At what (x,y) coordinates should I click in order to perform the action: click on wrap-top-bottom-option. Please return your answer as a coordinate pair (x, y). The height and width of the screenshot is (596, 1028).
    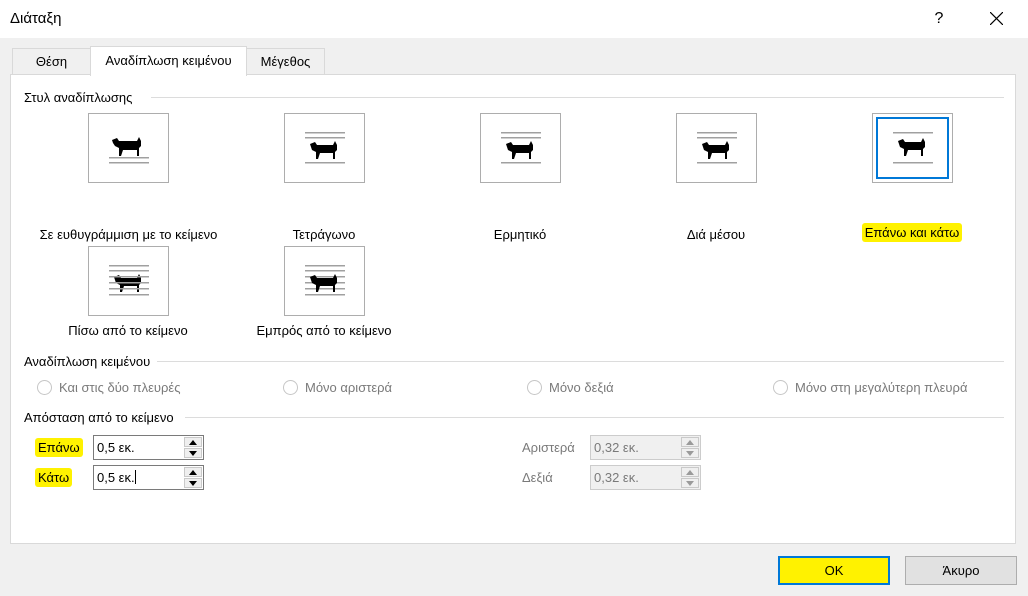
    Looking at the image, I should click on (912, 148).